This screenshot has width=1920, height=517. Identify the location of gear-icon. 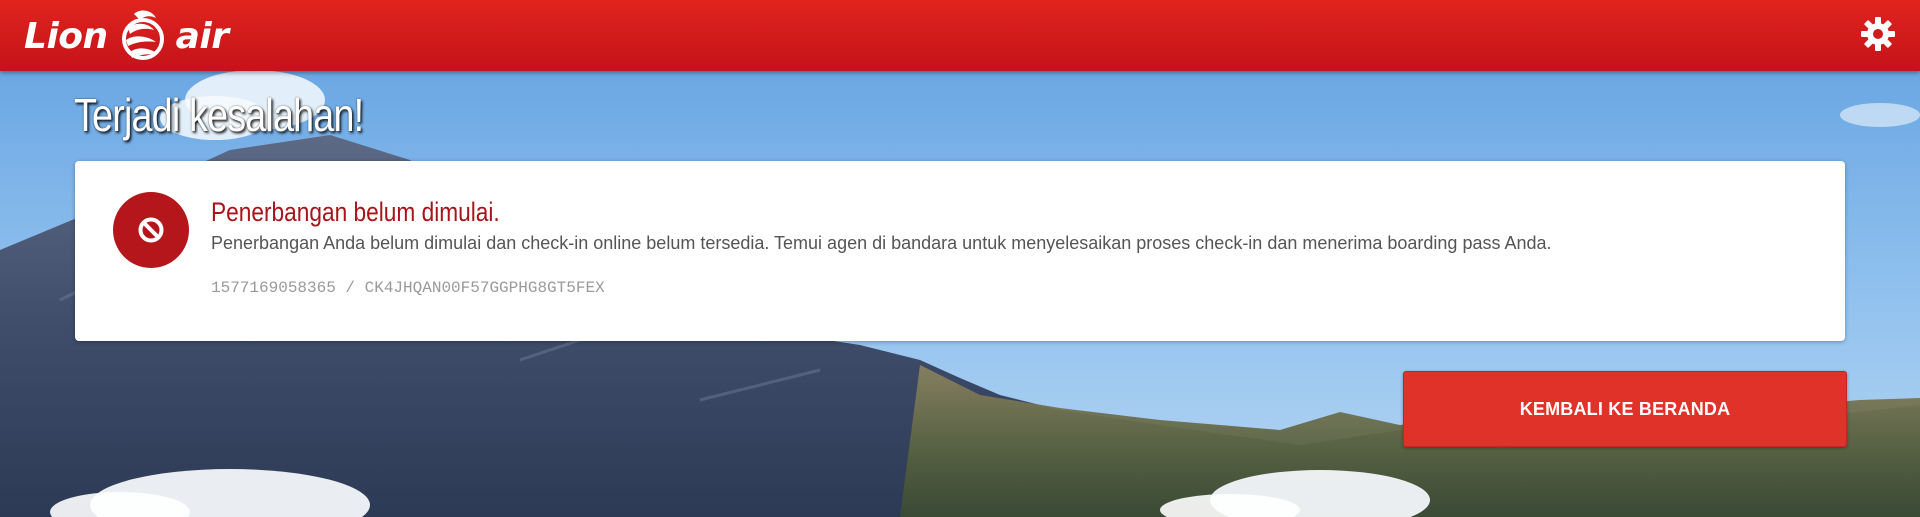
(1878, 34).